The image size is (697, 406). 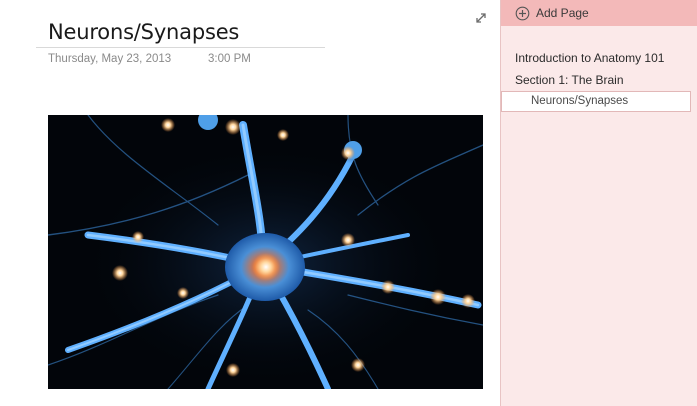 I want to click on page-date: Thursday, May 23, 2013, so click(x=110, y=59).